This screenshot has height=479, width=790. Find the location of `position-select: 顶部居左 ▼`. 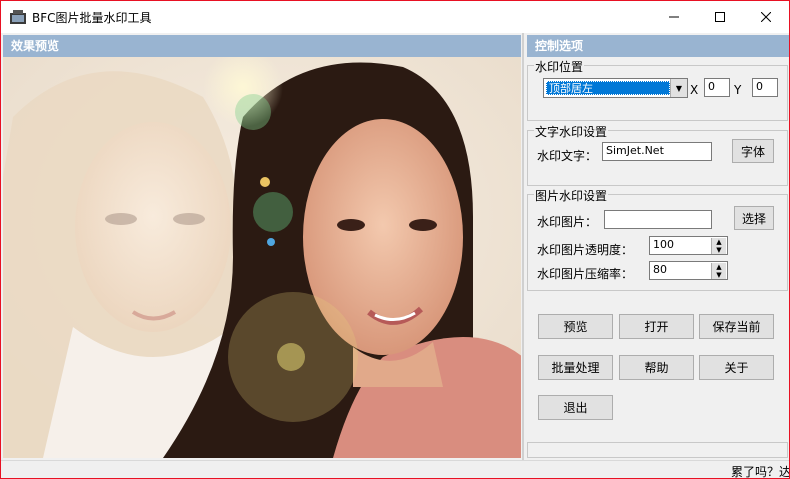

position-select: 顶部居左 ▼ is located at coordinates (615, 88).